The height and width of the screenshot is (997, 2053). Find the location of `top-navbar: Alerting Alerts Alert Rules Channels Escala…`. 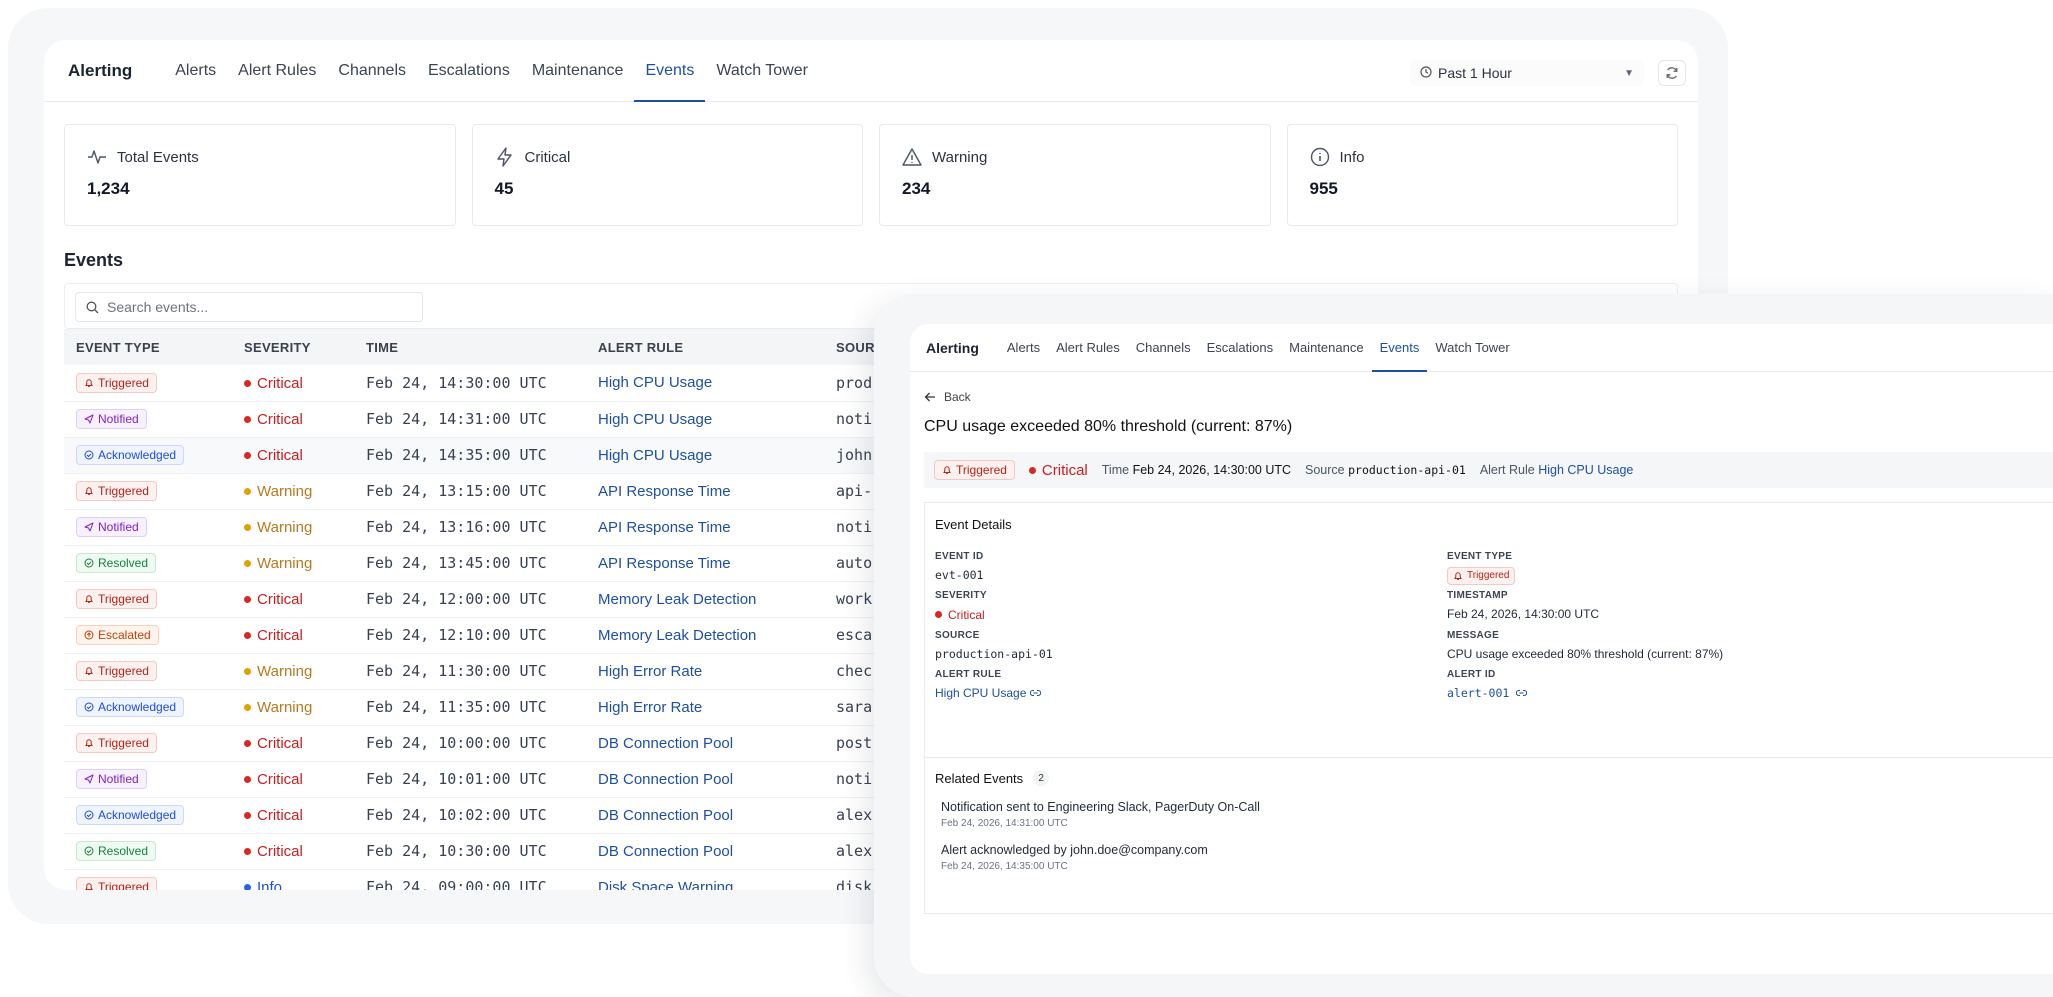

top-navbar: Alerting Alerts Alert Rules Channels Escala… is located at coordinates (871, 71).